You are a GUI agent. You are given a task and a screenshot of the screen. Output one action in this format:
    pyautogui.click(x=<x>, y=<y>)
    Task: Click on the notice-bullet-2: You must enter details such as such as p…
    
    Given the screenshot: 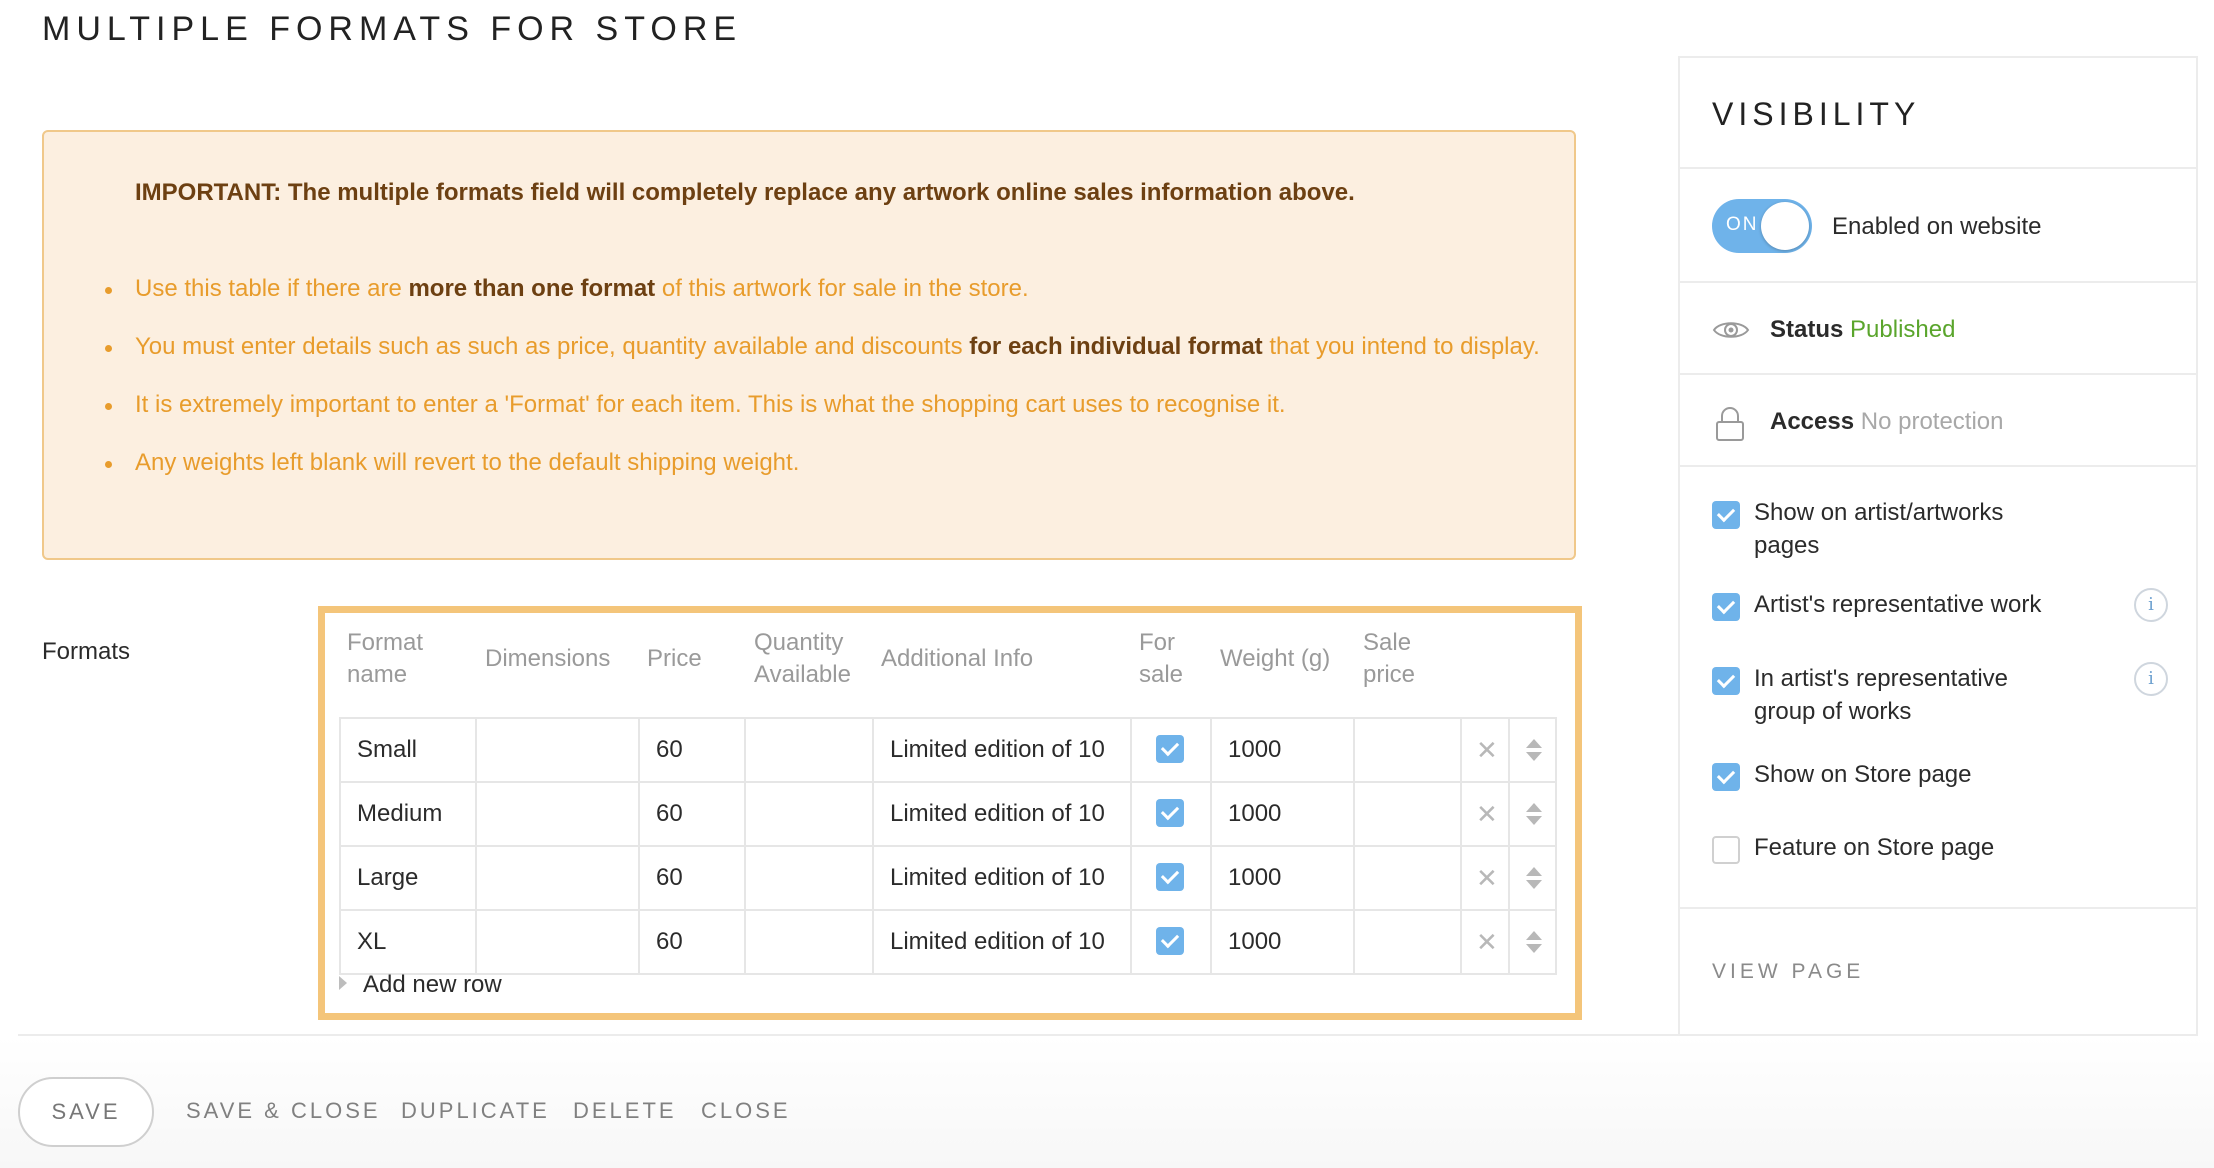 What is the action you would take?
    pyautogui.click(x=825, y=347)
    